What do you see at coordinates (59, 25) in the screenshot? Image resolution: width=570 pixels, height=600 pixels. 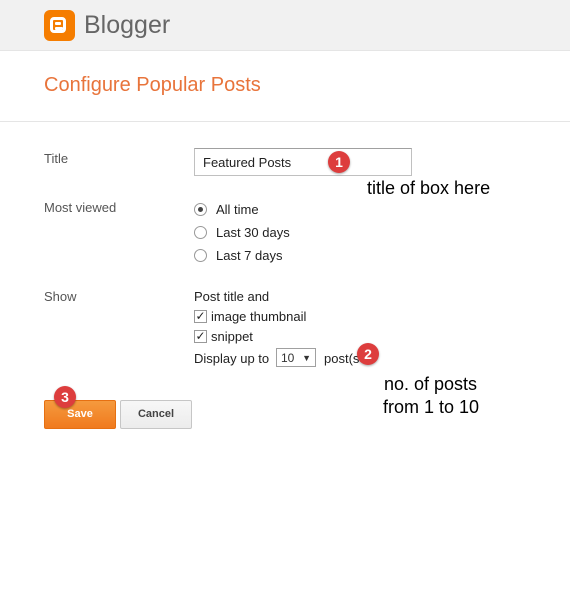 I see `blogger-logo-icon` at bounding box center [59, 25].